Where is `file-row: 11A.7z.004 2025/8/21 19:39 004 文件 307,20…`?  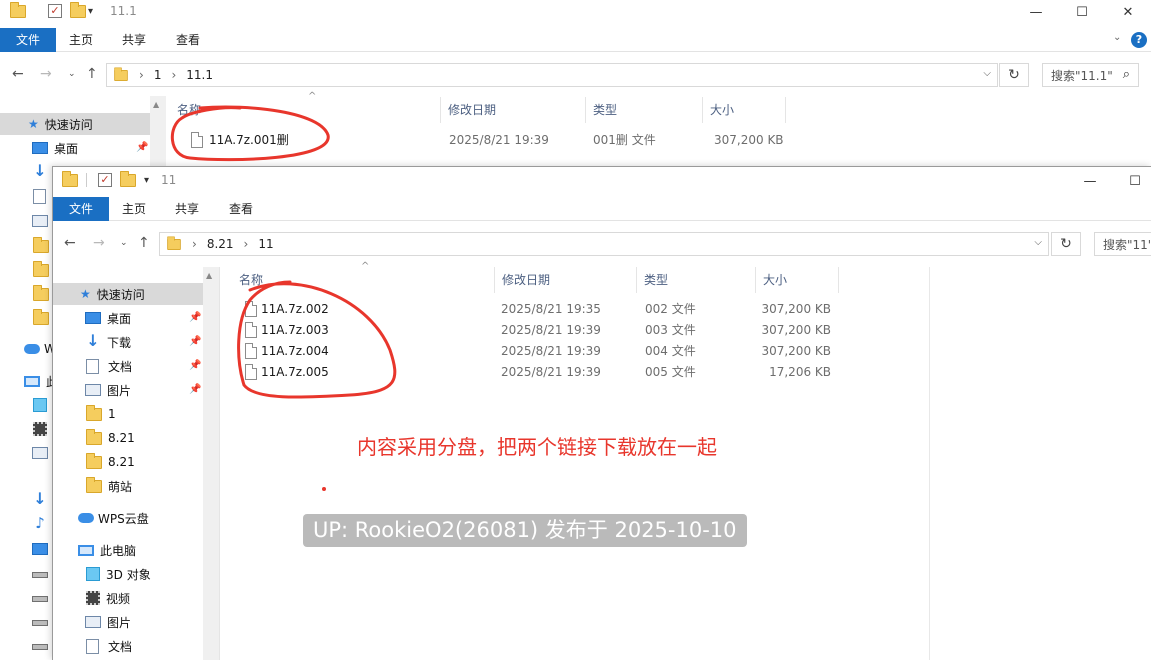
file-row: 11A.7z.004 2025/8/21 19:39 004 文件 307,20… is located at coordinates (563, 351).